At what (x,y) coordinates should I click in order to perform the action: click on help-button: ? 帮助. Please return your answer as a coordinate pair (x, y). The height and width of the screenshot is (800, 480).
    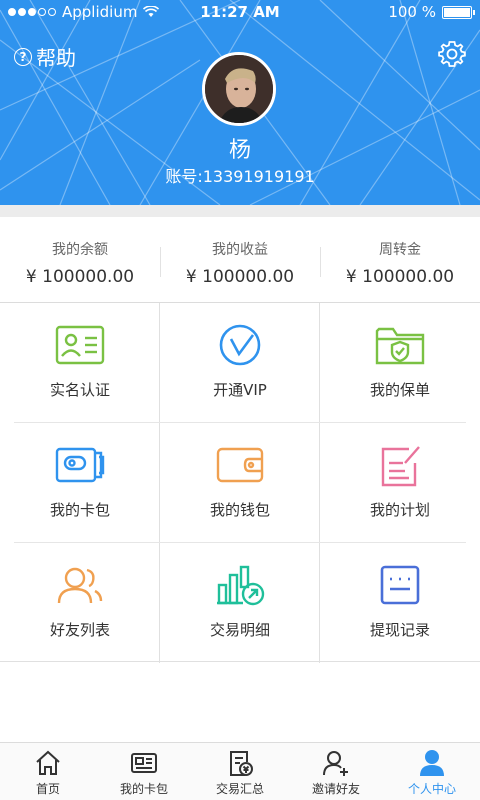
    Looking at the image, I should click on (45, 56).